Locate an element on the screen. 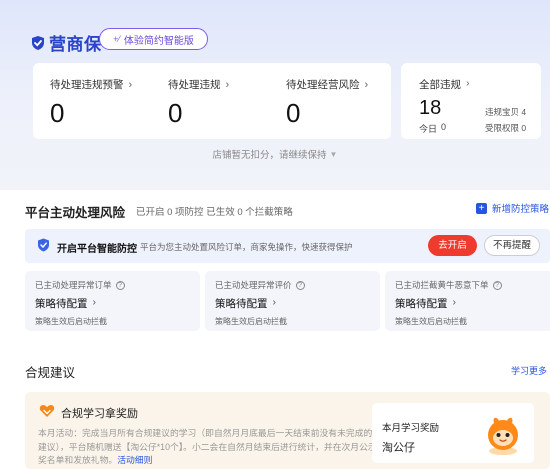 This screenshot has height=469, width=550. reward-title: 合规学习拿奖励 is located at coordinates (99, 414).